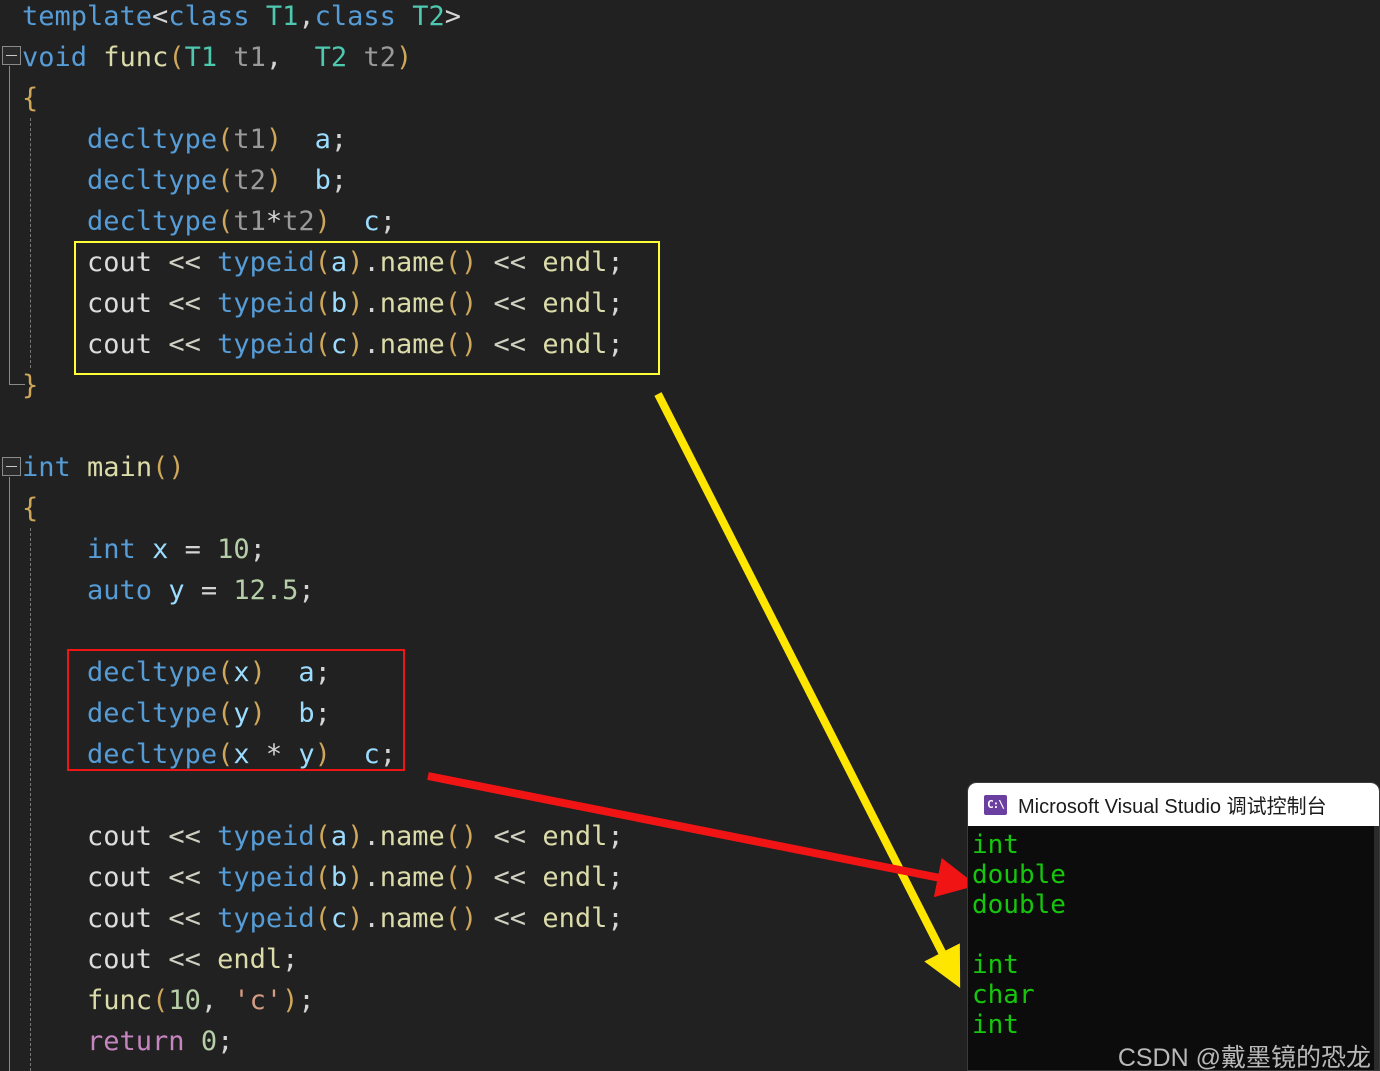 Image resolution: width=1380 pixels, height=1071 pixels. Describe the element at coordinates (367, 308) in the screenshot. I see `highlight-box-template-cout` at that location.